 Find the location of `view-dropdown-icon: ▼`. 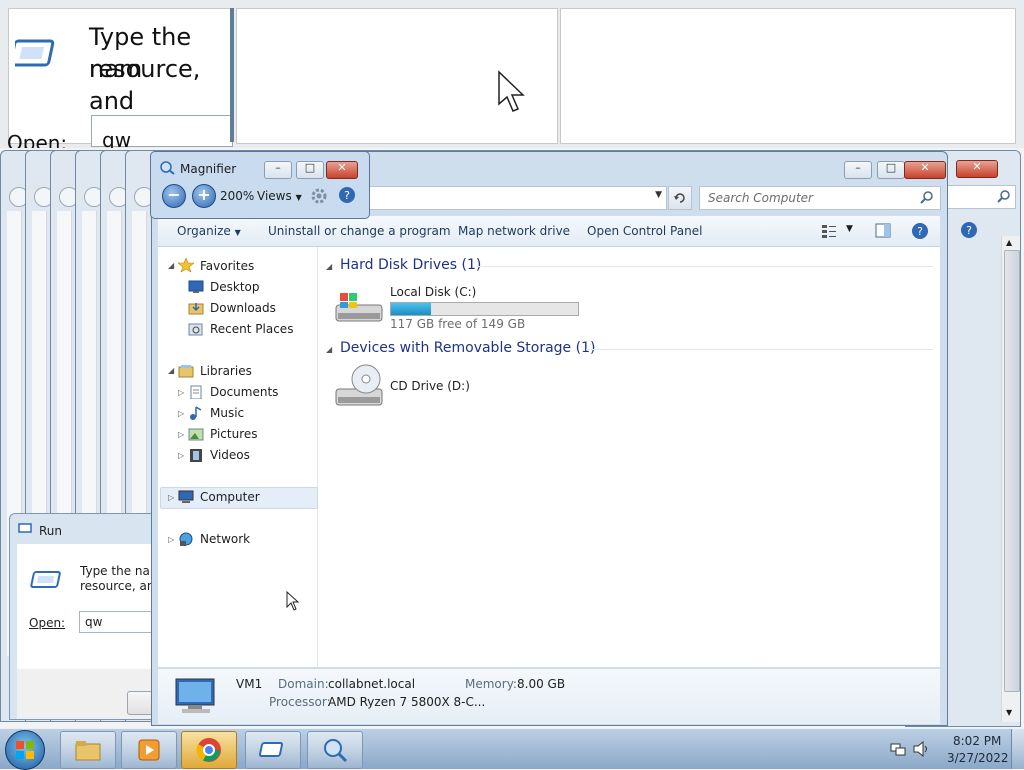

view-dropdown-icon: ▼ is located at coordinates (849, 229).